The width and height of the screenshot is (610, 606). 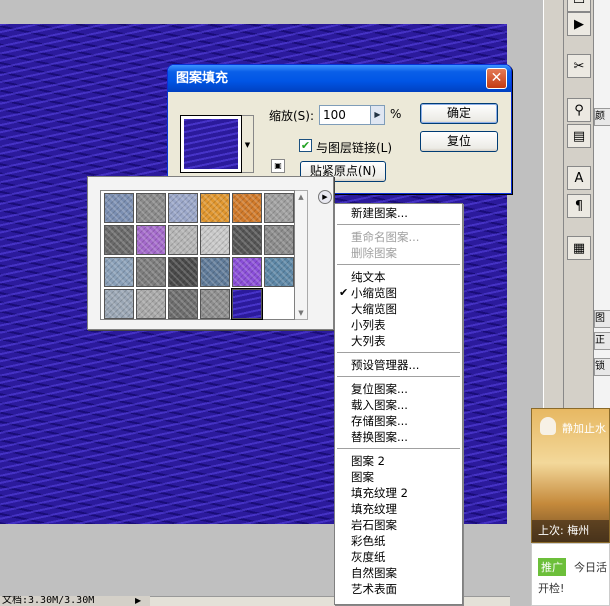 I want to click on pattern-picker: ▲ ▼, so click(x=210, y=253).